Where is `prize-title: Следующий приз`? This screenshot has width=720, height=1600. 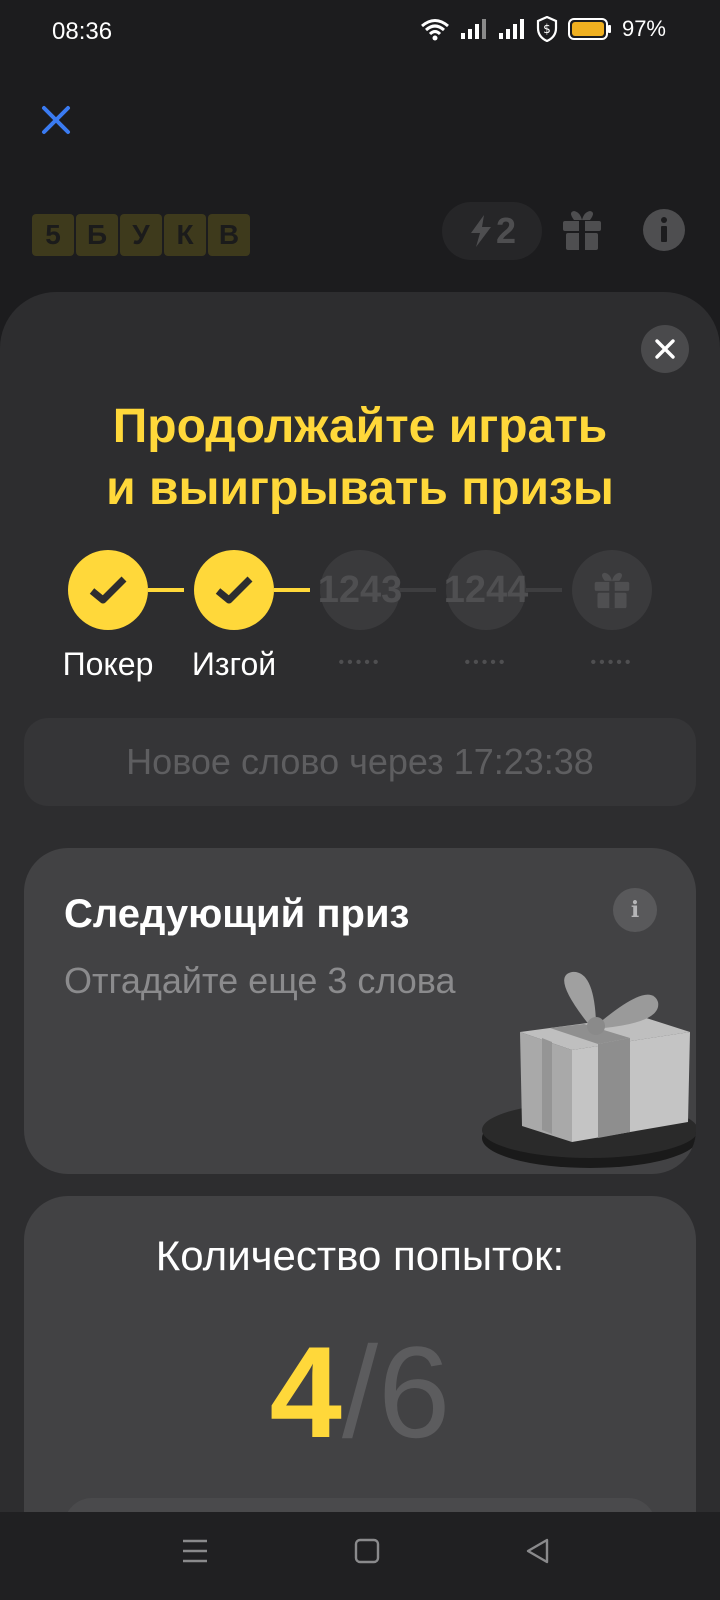
prize-title: Следующий приз is located at coordinates (237, 914).